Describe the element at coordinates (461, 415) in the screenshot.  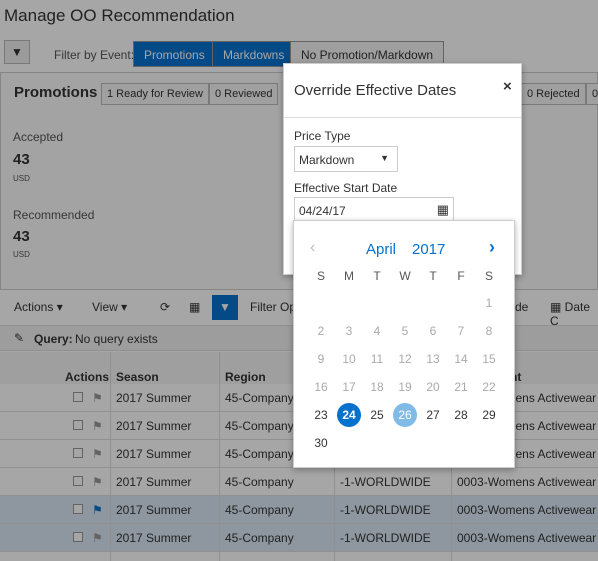
I see `day-28: 28` at that location.